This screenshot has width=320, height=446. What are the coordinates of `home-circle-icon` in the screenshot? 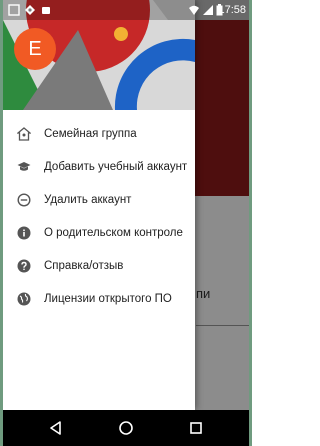 It's located at (126, 428).